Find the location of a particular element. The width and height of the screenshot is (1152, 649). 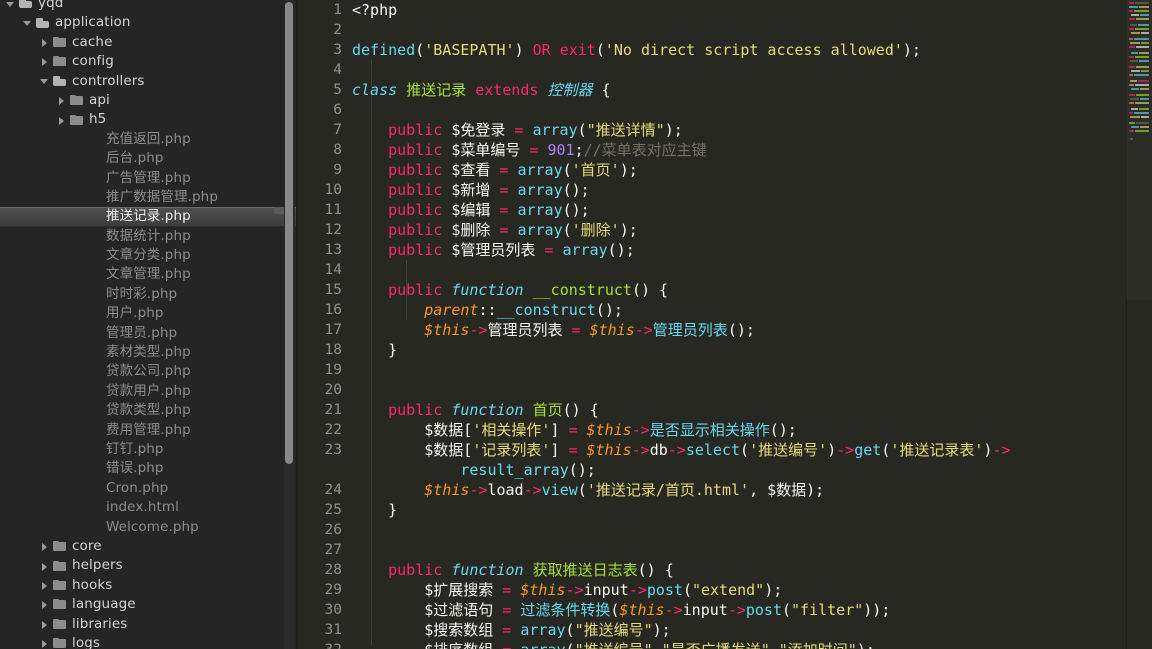

tree-file-row: 贷款用户.php is located at coordinates (148, 391).